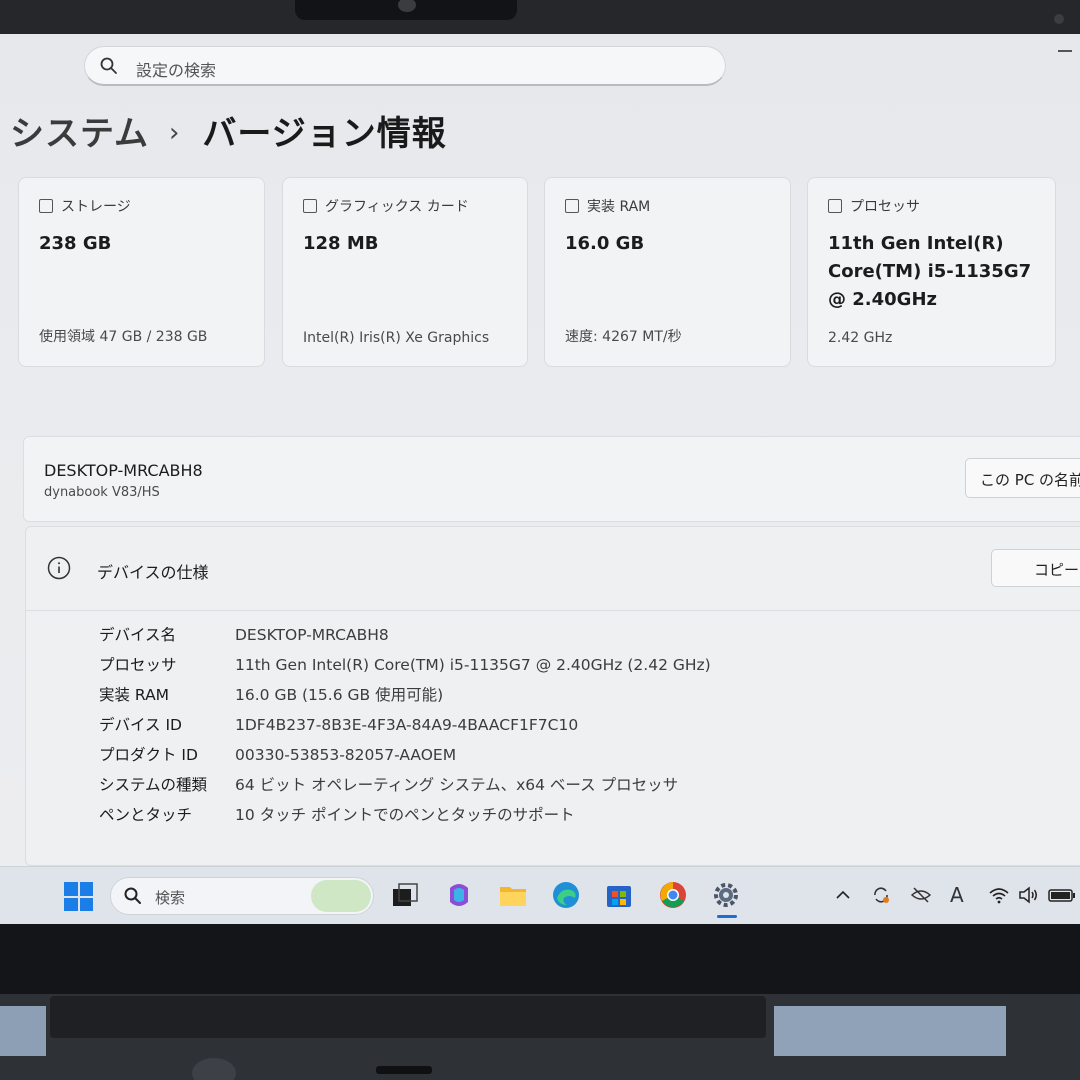  I want to click on hinge-bar, so click(408, 1017).